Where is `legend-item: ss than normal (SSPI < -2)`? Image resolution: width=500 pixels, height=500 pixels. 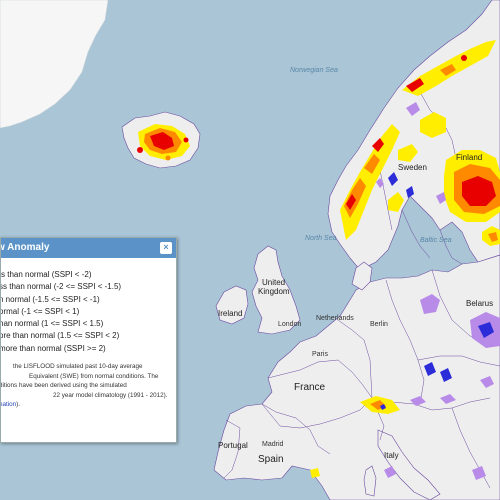
legend-item: ss than normal (SSPI < -2) is located at coordinates (86, 276).